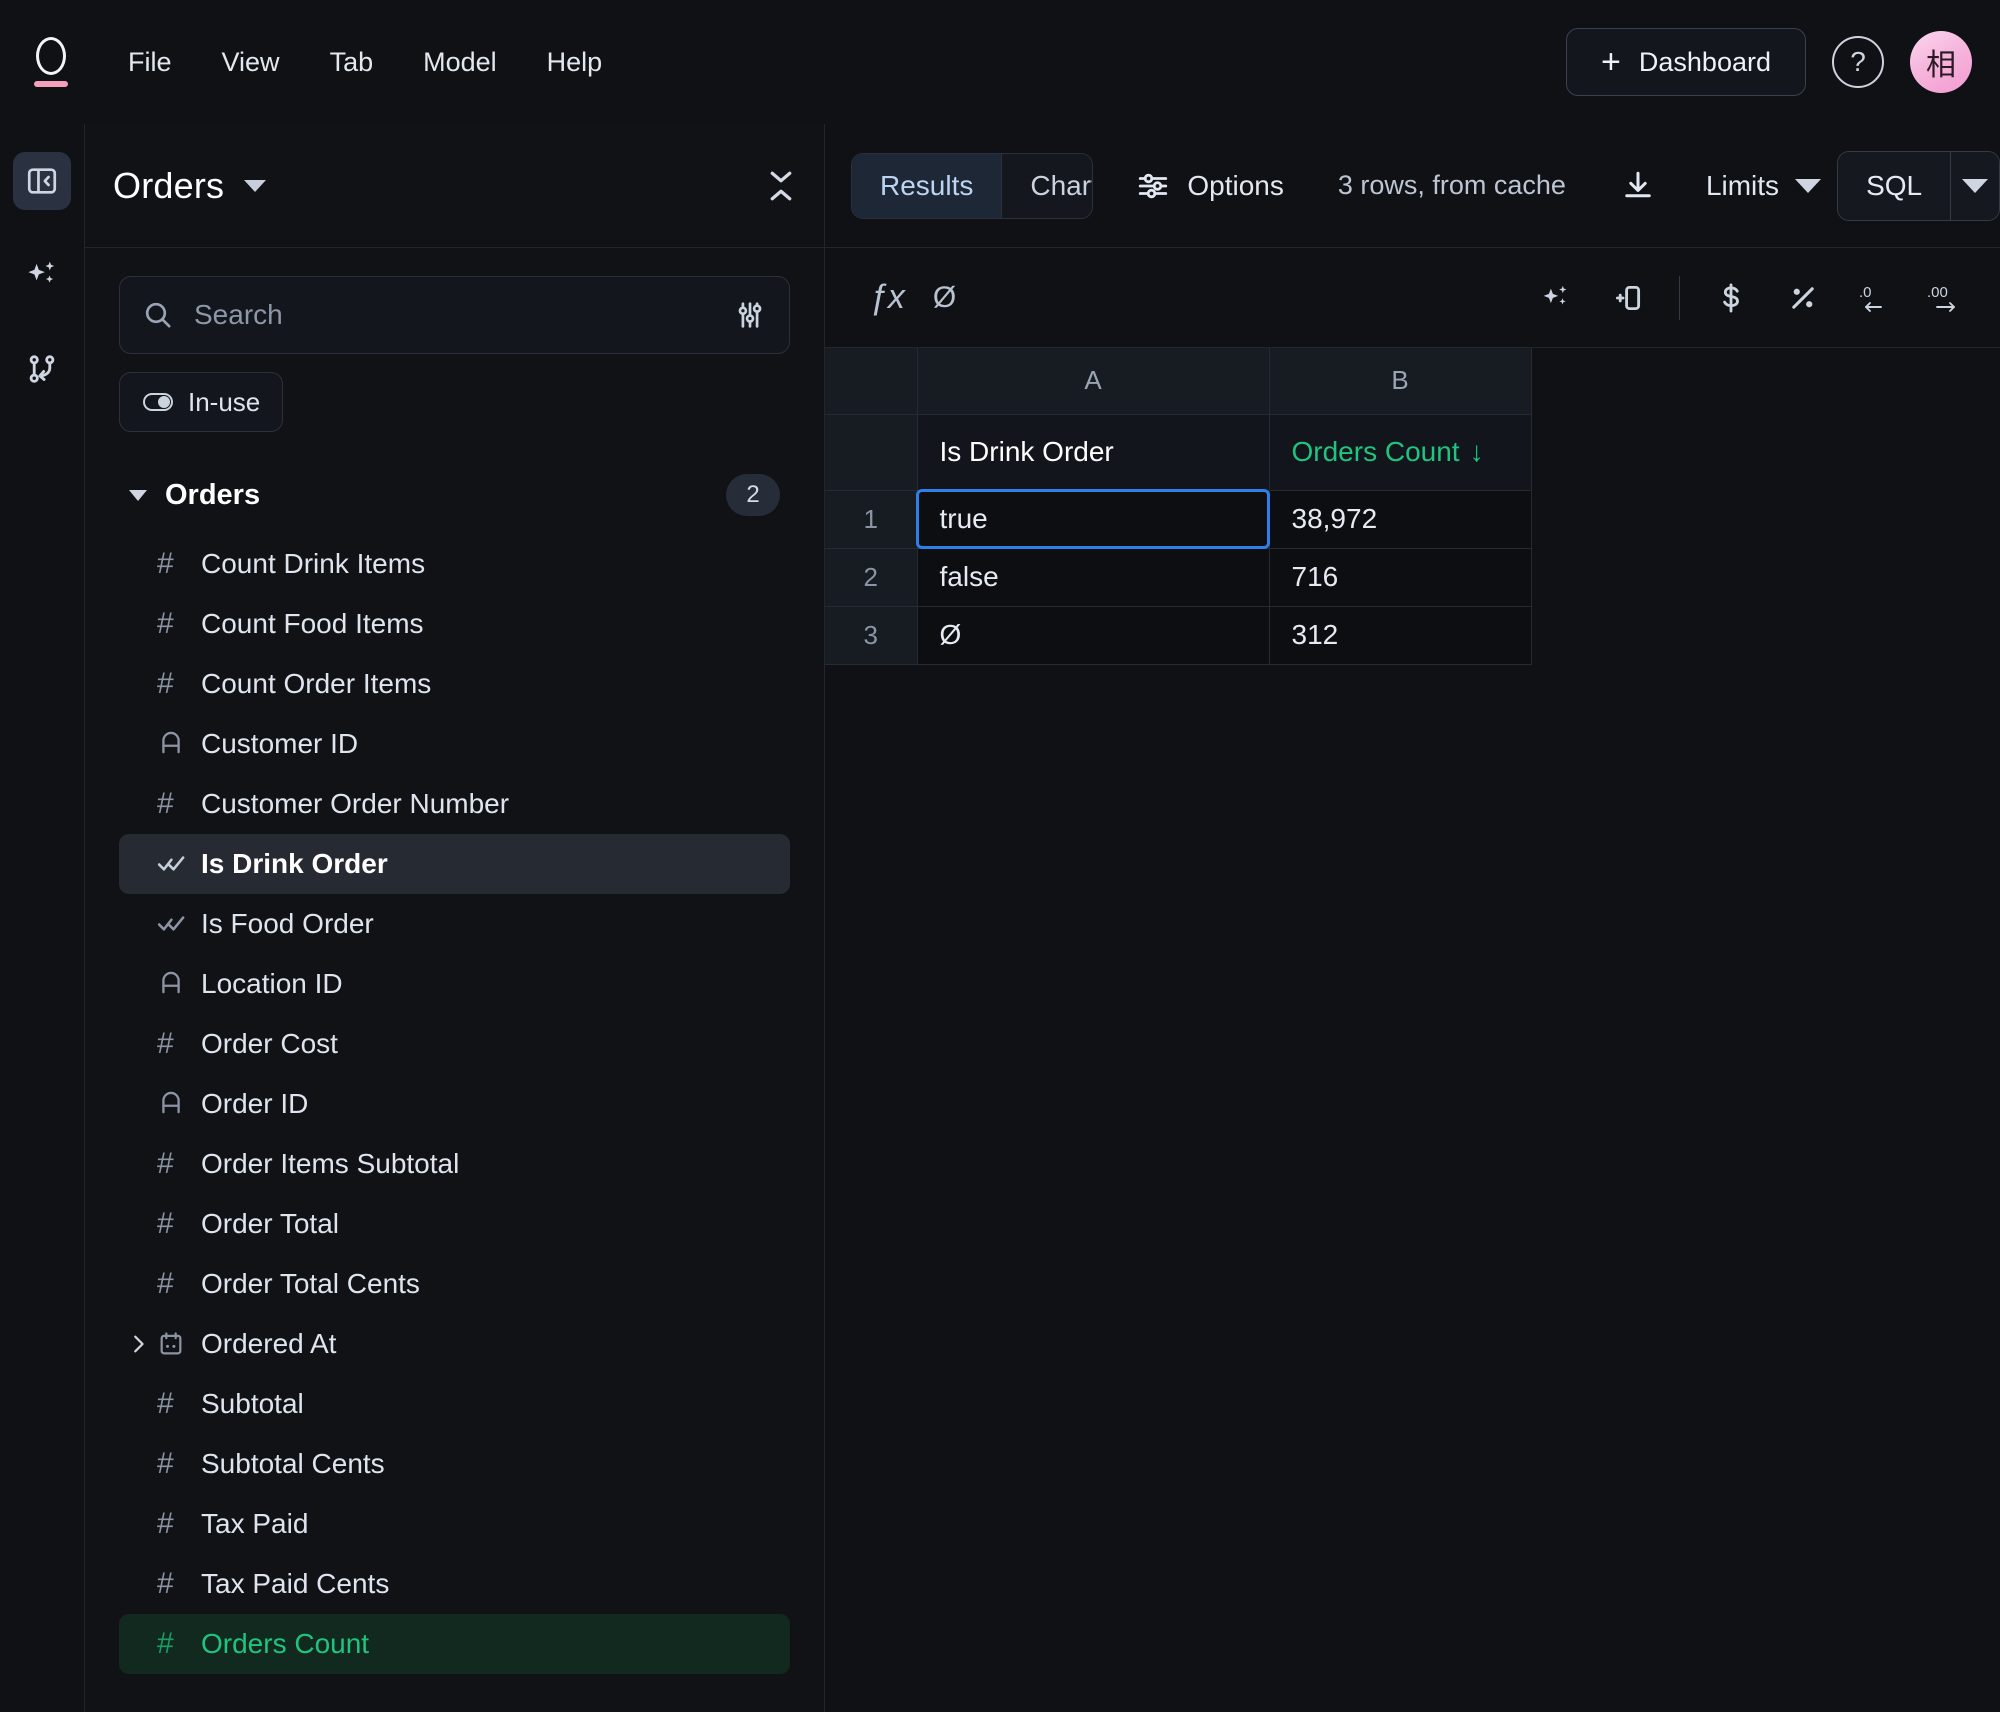  What do you see at coordinates (1638, 186) in the screenshot?
I see `download-button` at bounding box center [1638, 186].